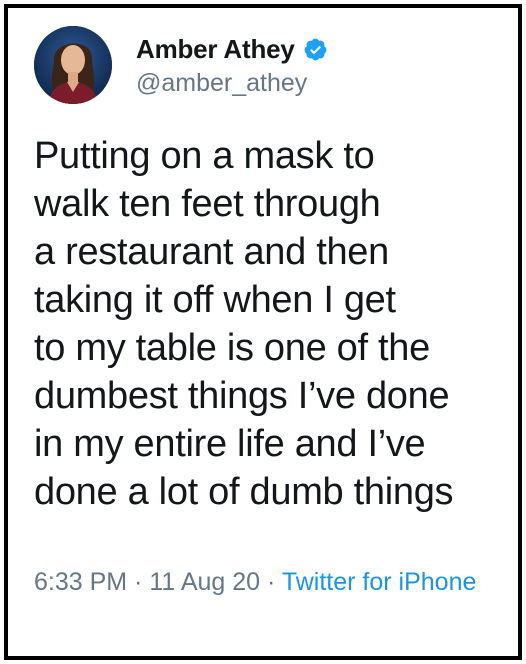 The height and width of the screenshot is (664, 526). I want to click on name-row: Amber Athey, so click(232, 49).